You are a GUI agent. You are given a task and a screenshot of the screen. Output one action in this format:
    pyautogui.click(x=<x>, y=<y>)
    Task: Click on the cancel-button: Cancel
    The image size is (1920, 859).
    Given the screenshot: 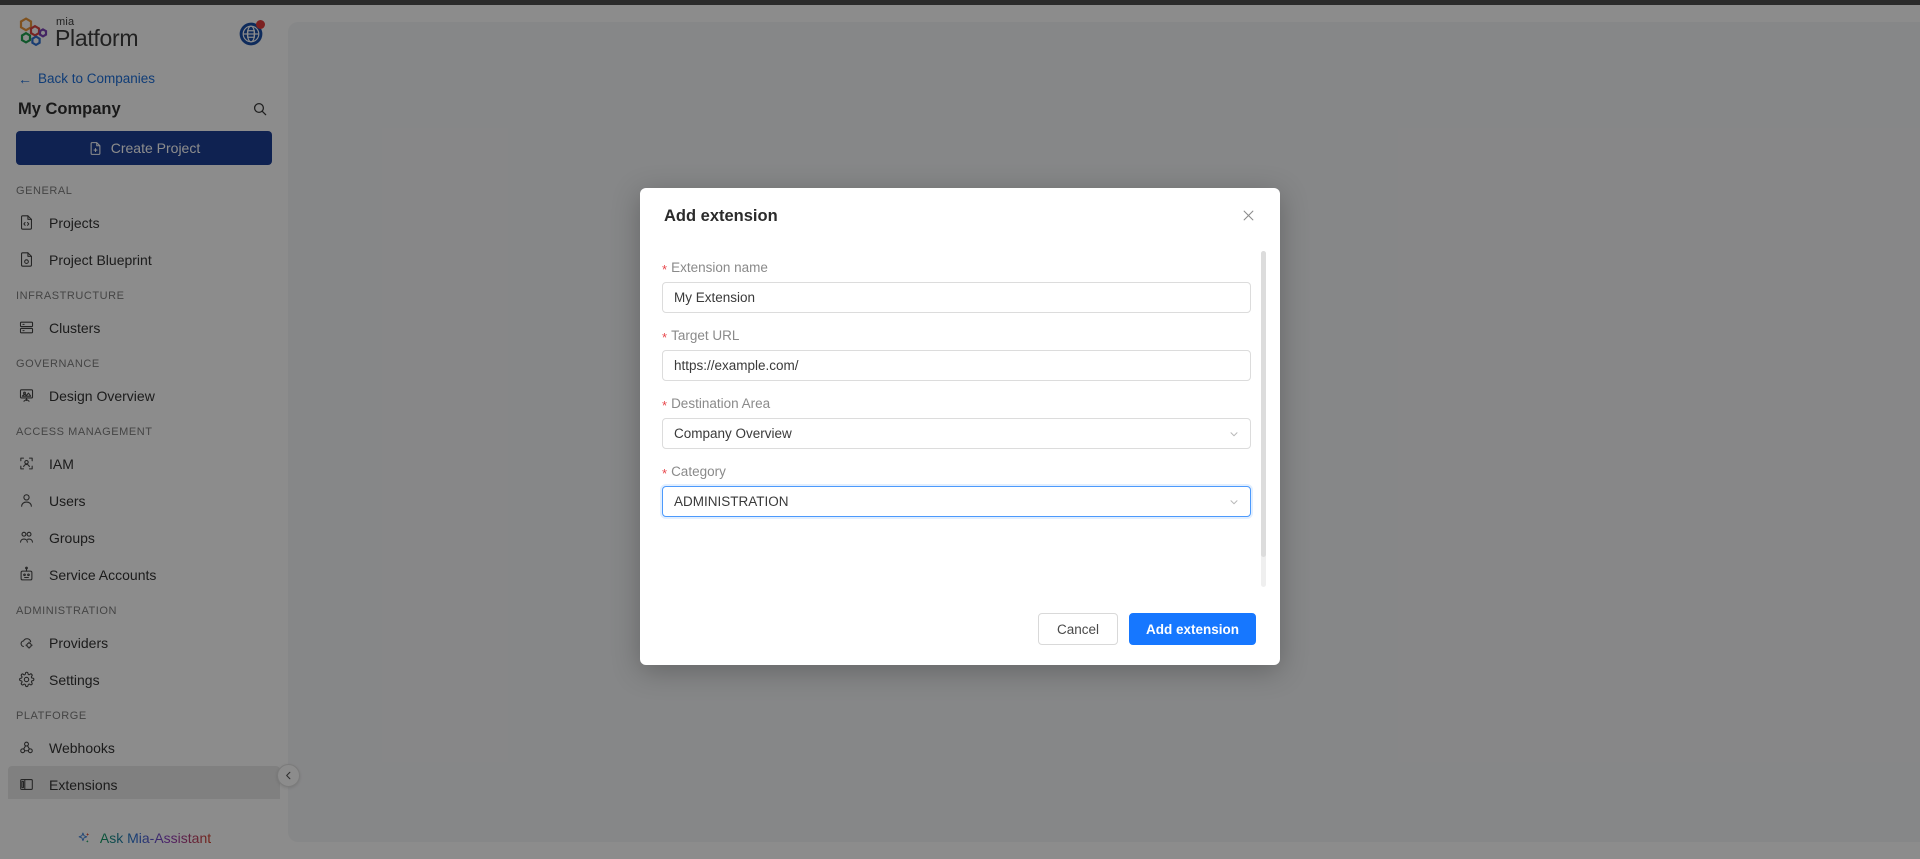 What is the action you would take?
    pyautogui.click(x=1077, y=629)
    